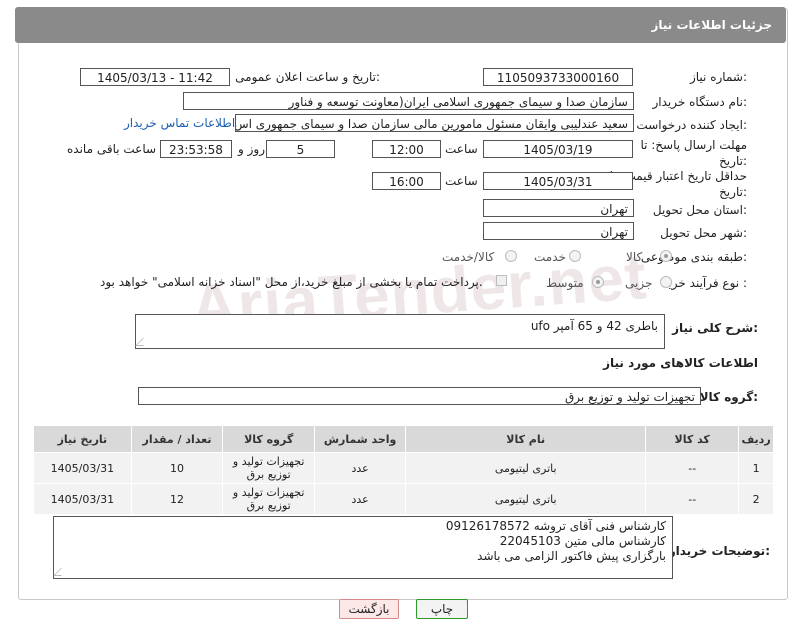 The width and height of the screenshot is (788, 636). I want to click on col-row-header: ردیف, so click(756, 439).